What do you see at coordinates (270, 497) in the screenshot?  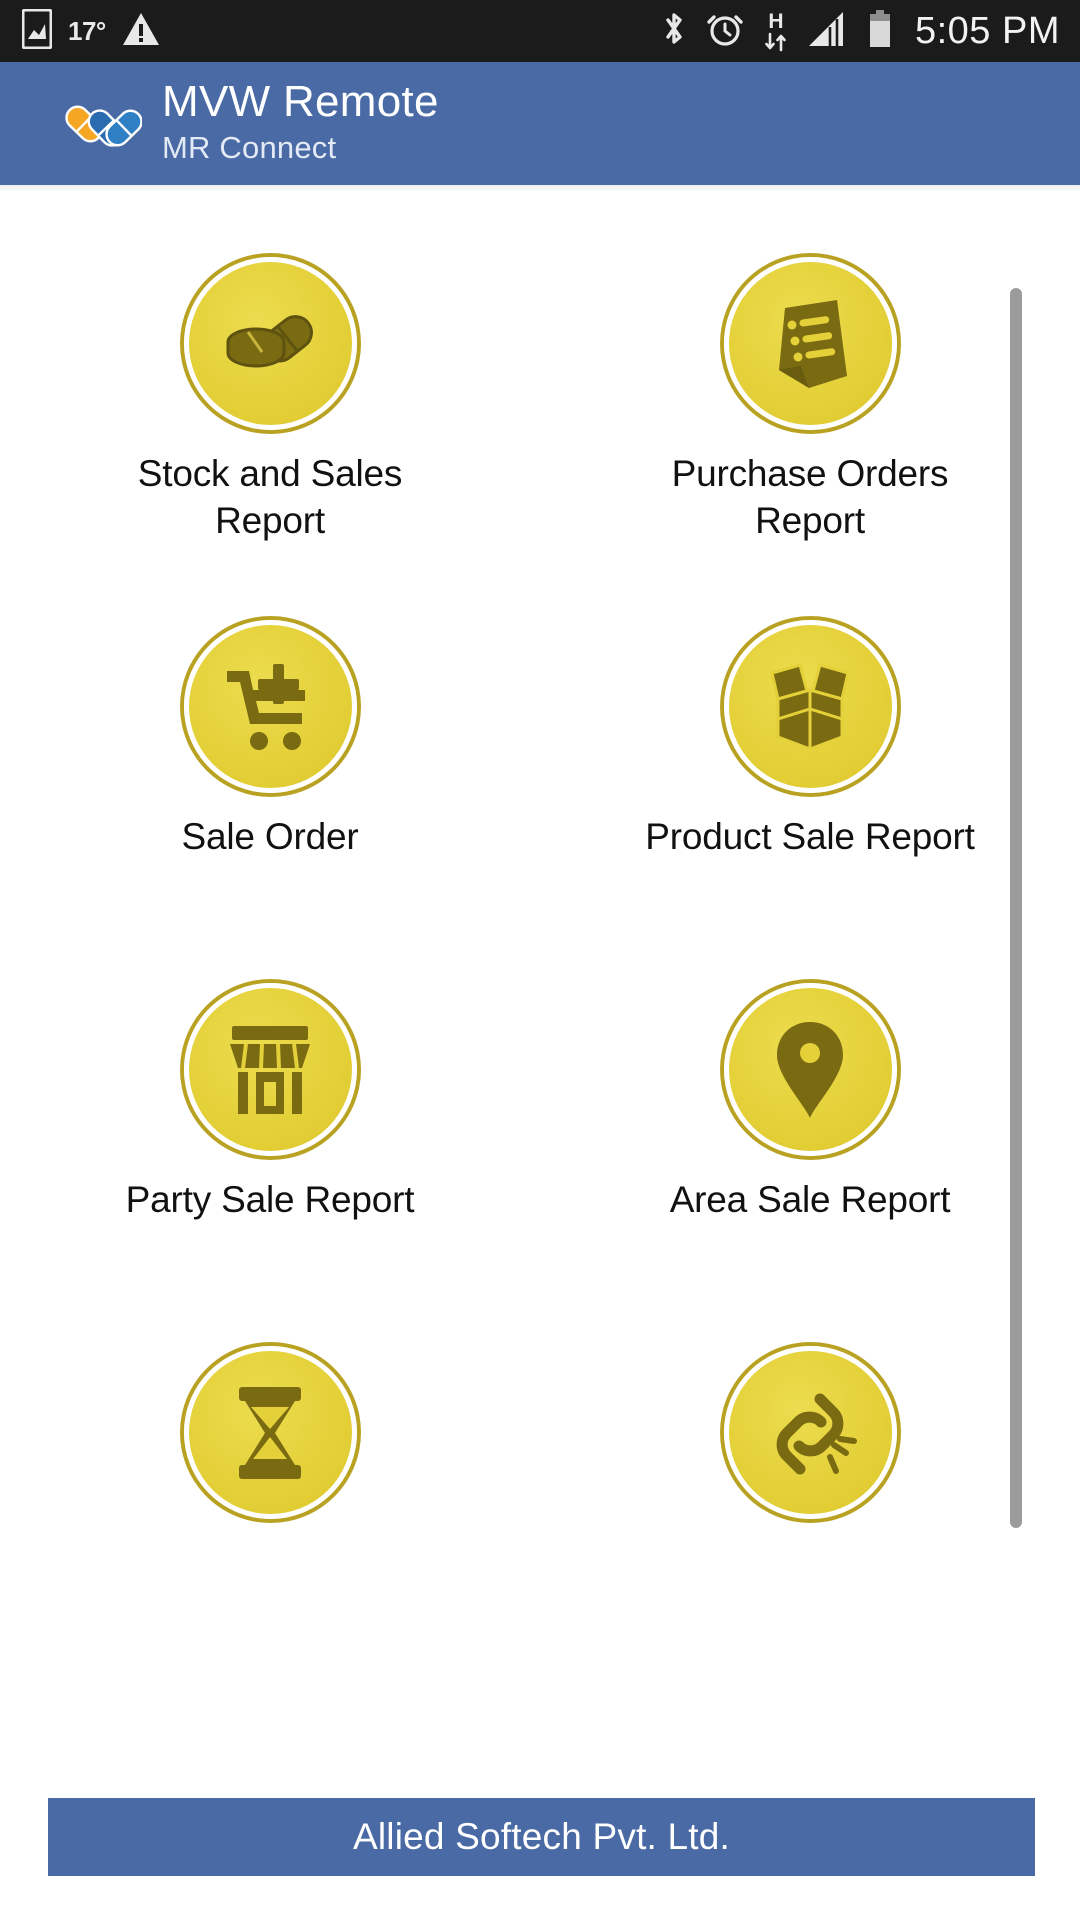 I see `menu-item-label: Stock and Sales Report` at bounding box center [270, 497].